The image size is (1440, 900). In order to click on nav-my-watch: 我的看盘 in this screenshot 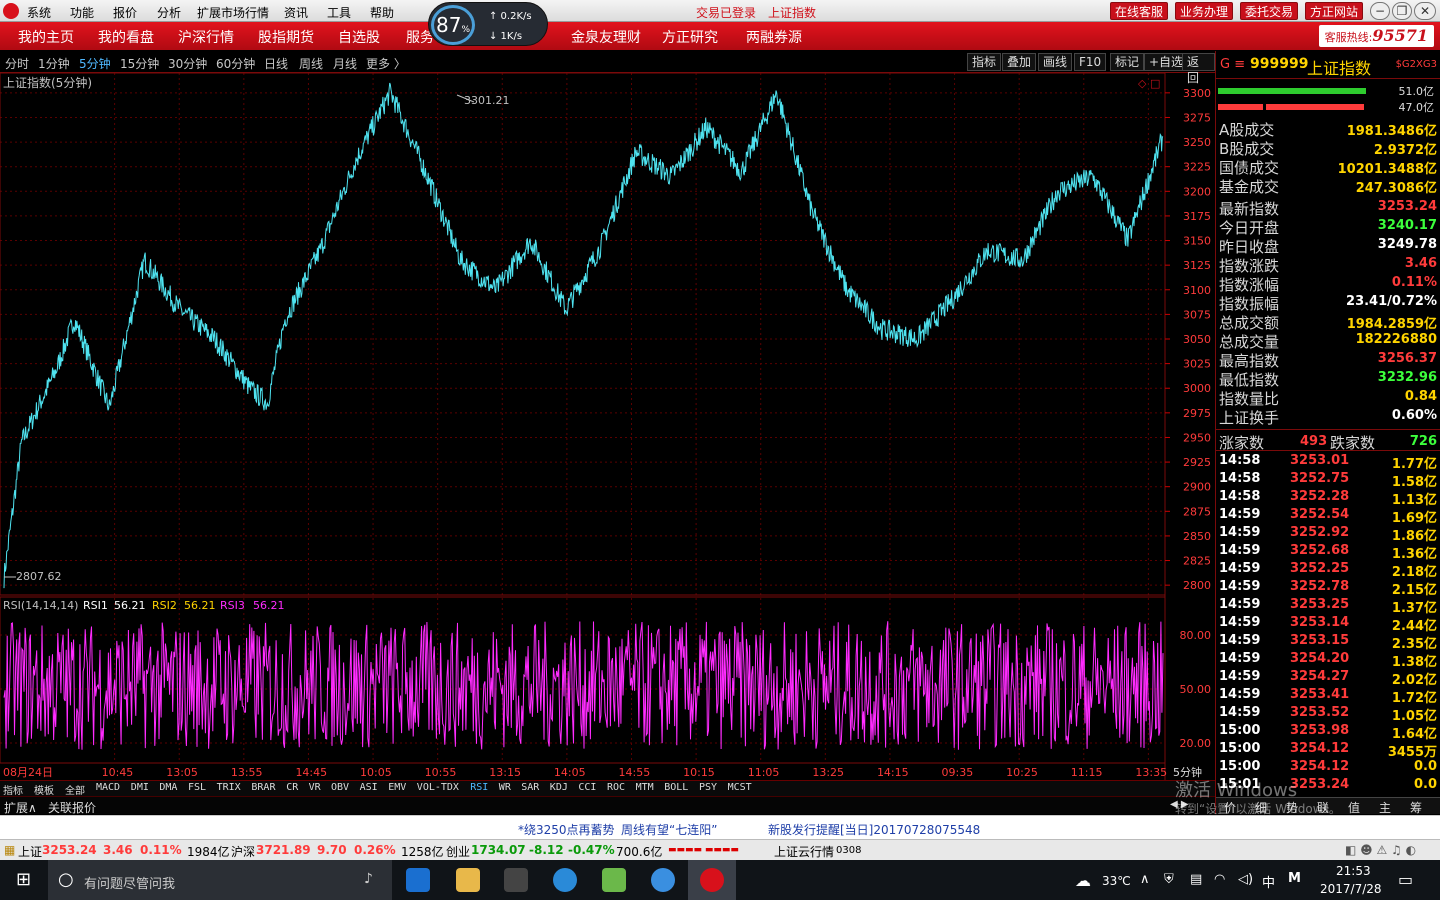, I will do `click(126, 37)`.